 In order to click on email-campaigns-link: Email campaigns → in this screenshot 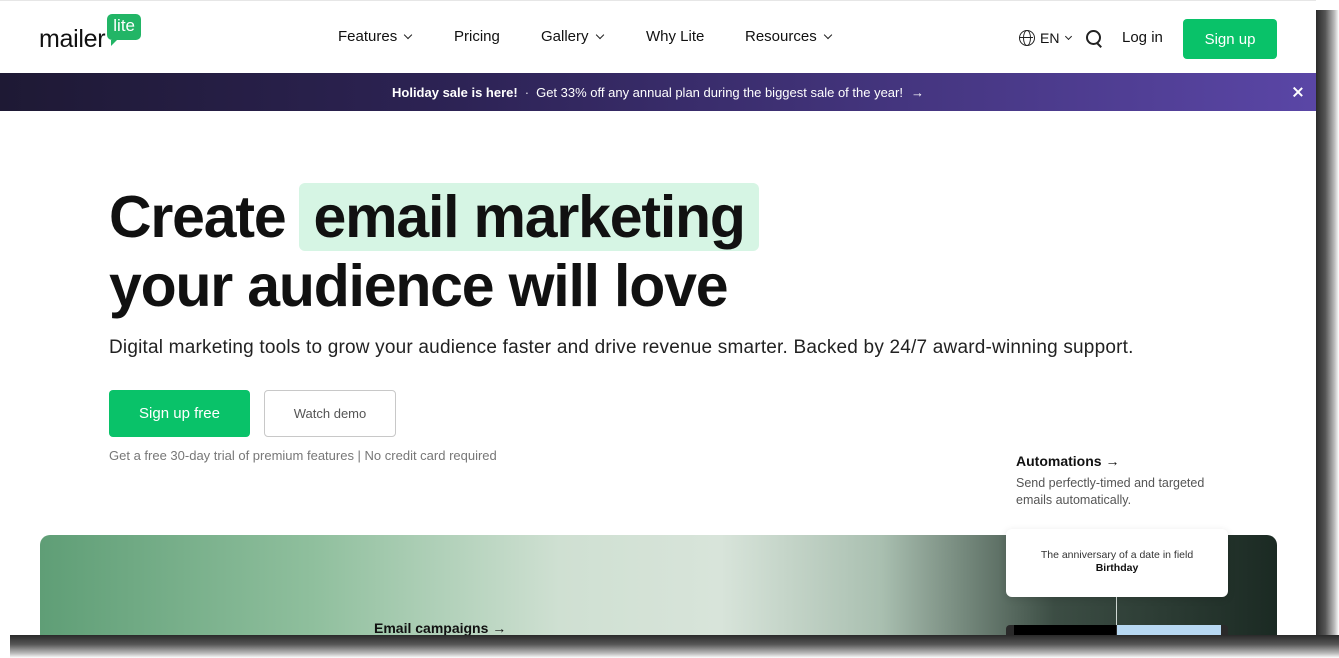, I will do `click(440, 627)`.